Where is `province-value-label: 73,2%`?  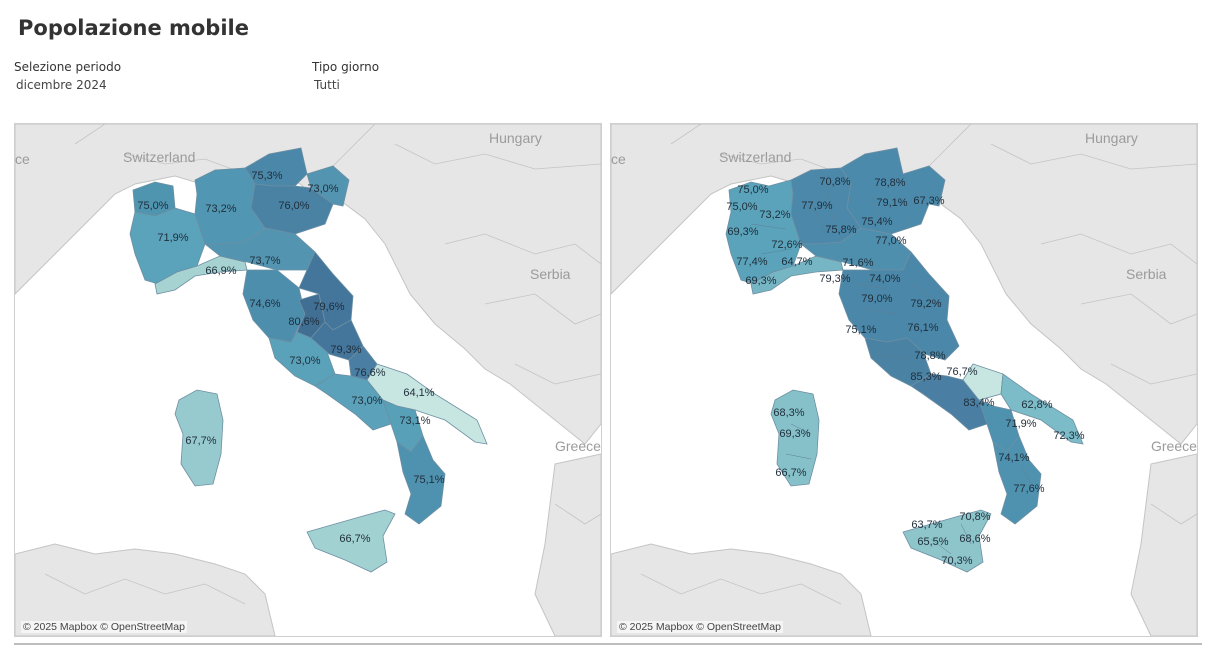 province-value-label: 73,2% is located at coordinates (774, 215).